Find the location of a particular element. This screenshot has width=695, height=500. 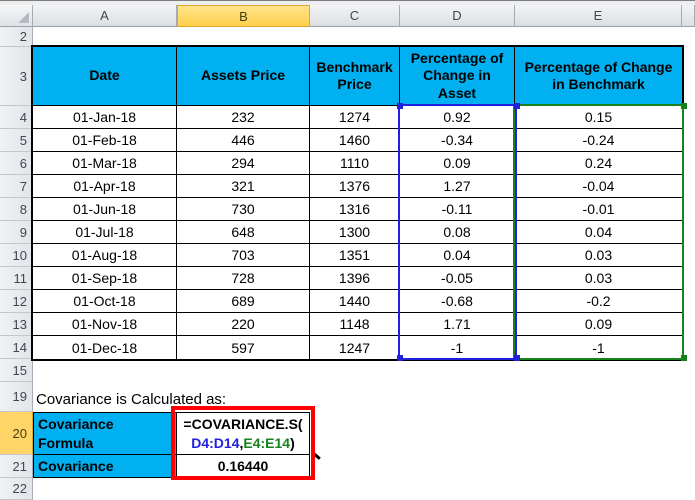

cell-benchmark-price: 1300 is located at coordinates (355, 232).